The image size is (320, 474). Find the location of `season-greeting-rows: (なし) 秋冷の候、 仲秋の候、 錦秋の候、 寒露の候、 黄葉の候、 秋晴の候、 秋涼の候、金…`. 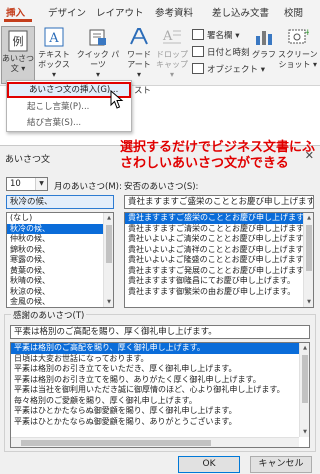

season-greeting-rows: (なし) 秋冷の候、 仲秋の候、 錦秋の候、 寒露の候、 黄葉の候、 秋晴の候、 秋涼の候、金… is located at coordinates (60, 260).